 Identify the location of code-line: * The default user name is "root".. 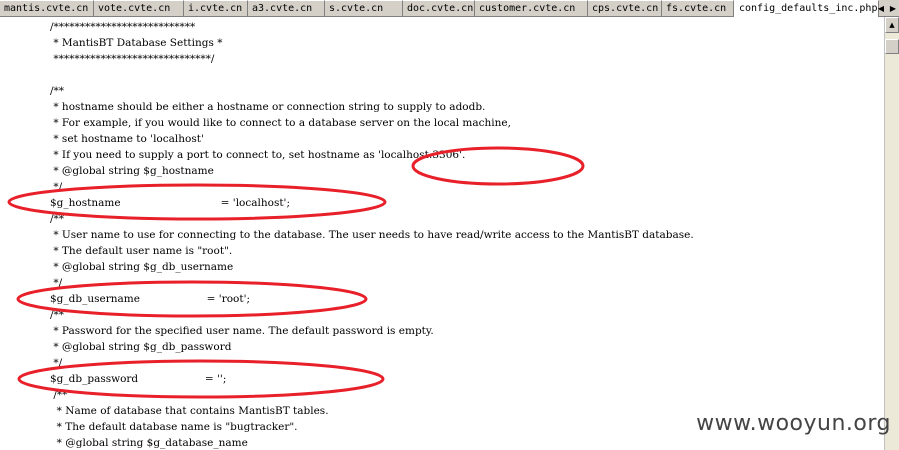
(141, 251).